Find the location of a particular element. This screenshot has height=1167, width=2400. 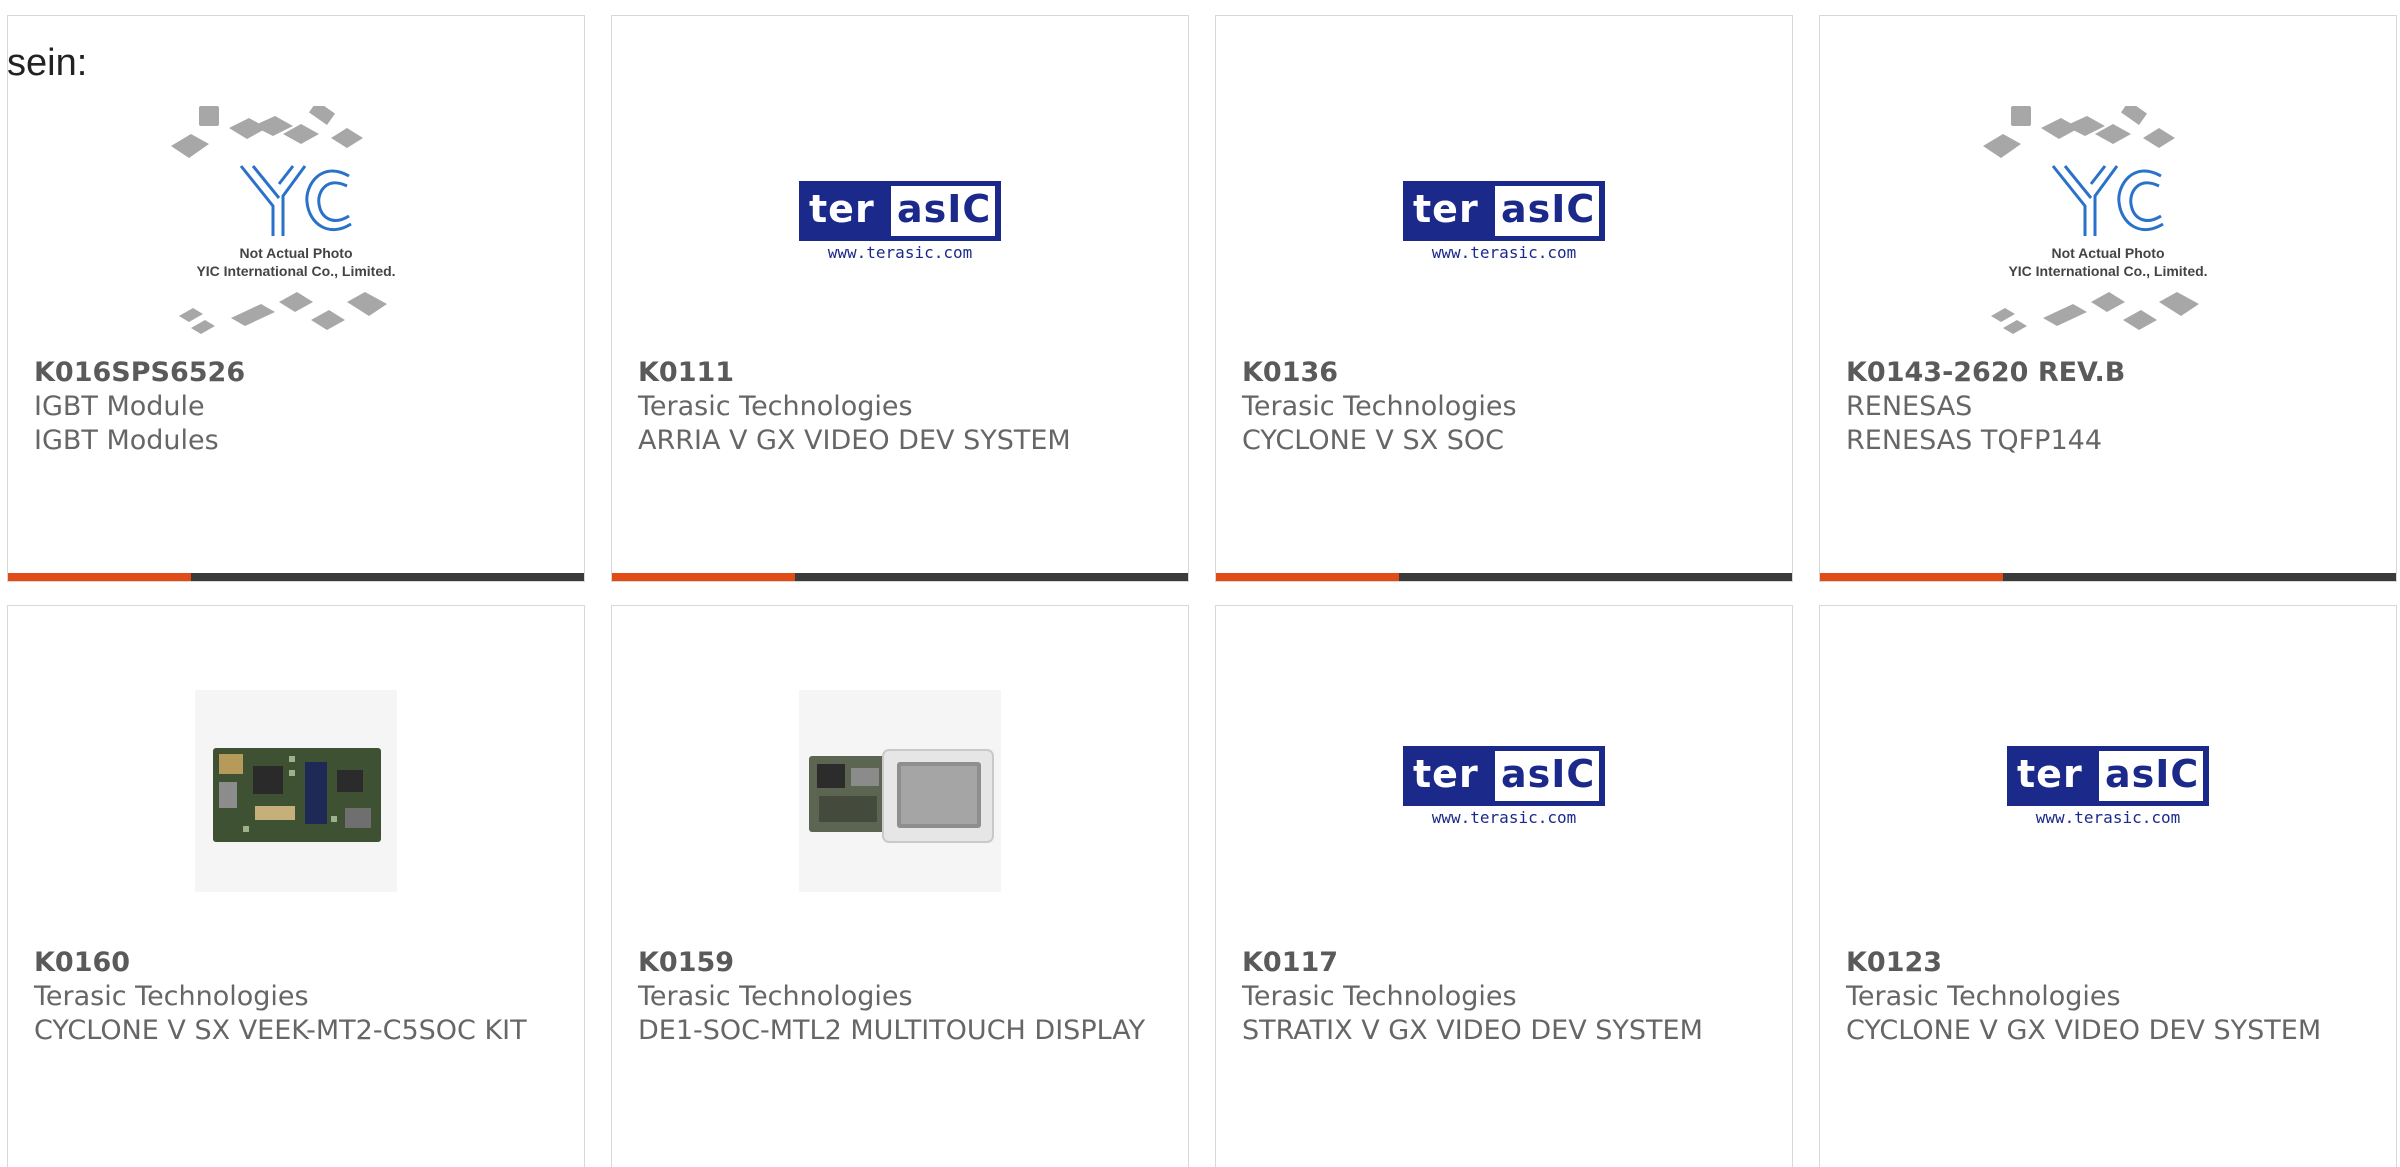

part-number-link: K0117 is located at coordinates (1504, 963).